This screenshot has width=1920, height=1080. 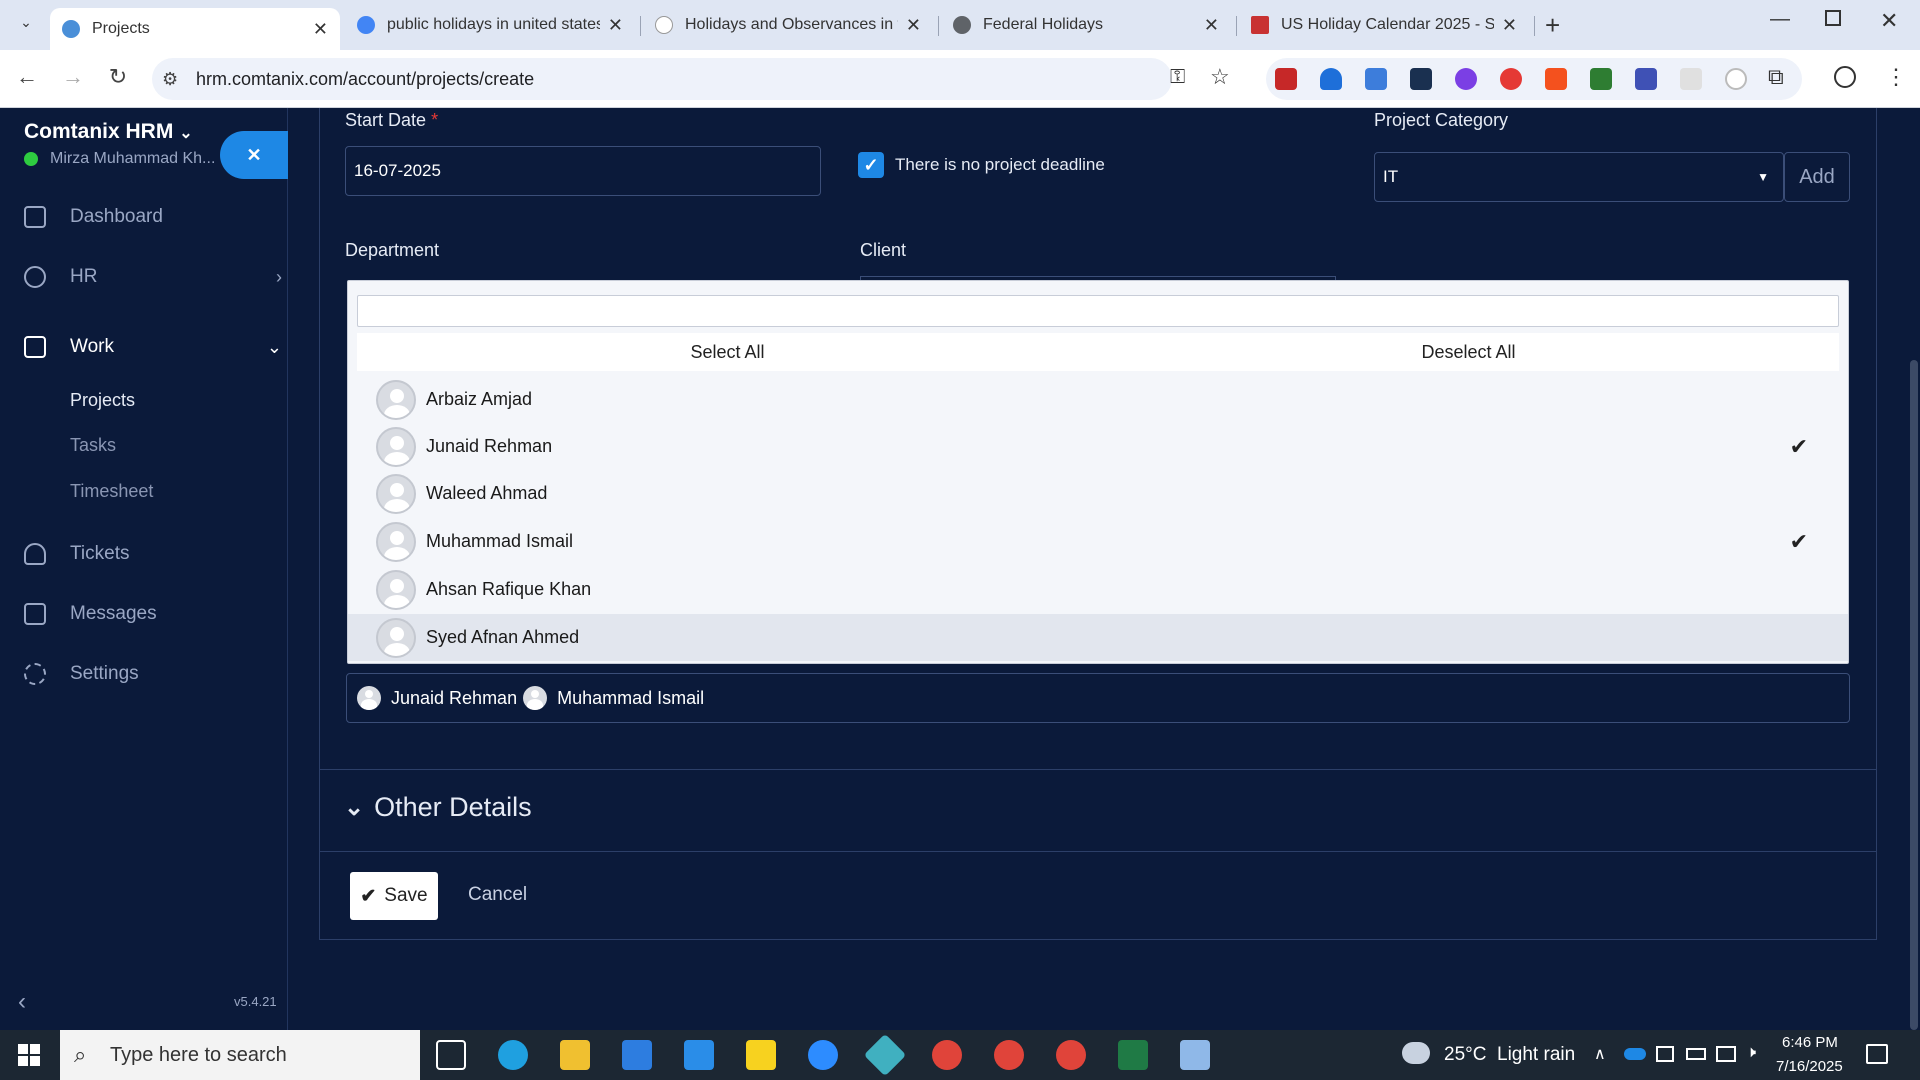 I want to click on windows-start-icon, so click(x=29, y=1055).